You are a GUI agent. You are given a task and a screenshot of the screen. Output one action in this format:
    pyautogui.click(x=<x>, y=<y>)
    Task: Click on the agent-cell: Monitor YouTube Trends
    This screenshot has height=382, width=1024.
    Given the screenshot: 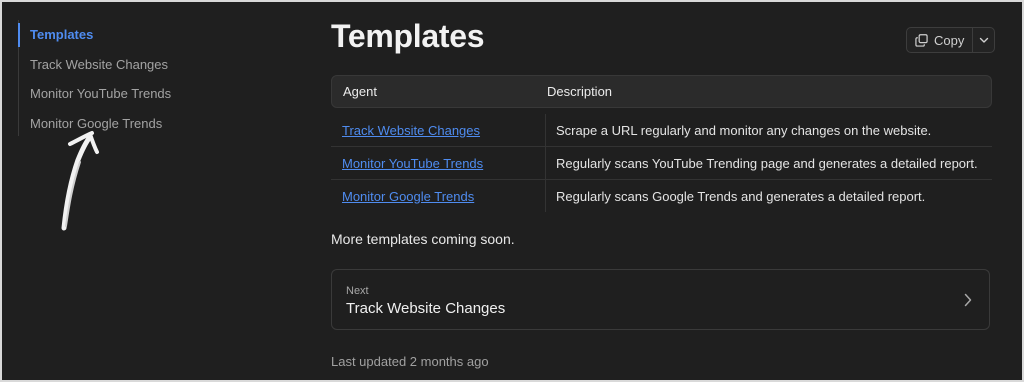 What is the action you would take?
    pyautogui.click(x=438, y=163)
    